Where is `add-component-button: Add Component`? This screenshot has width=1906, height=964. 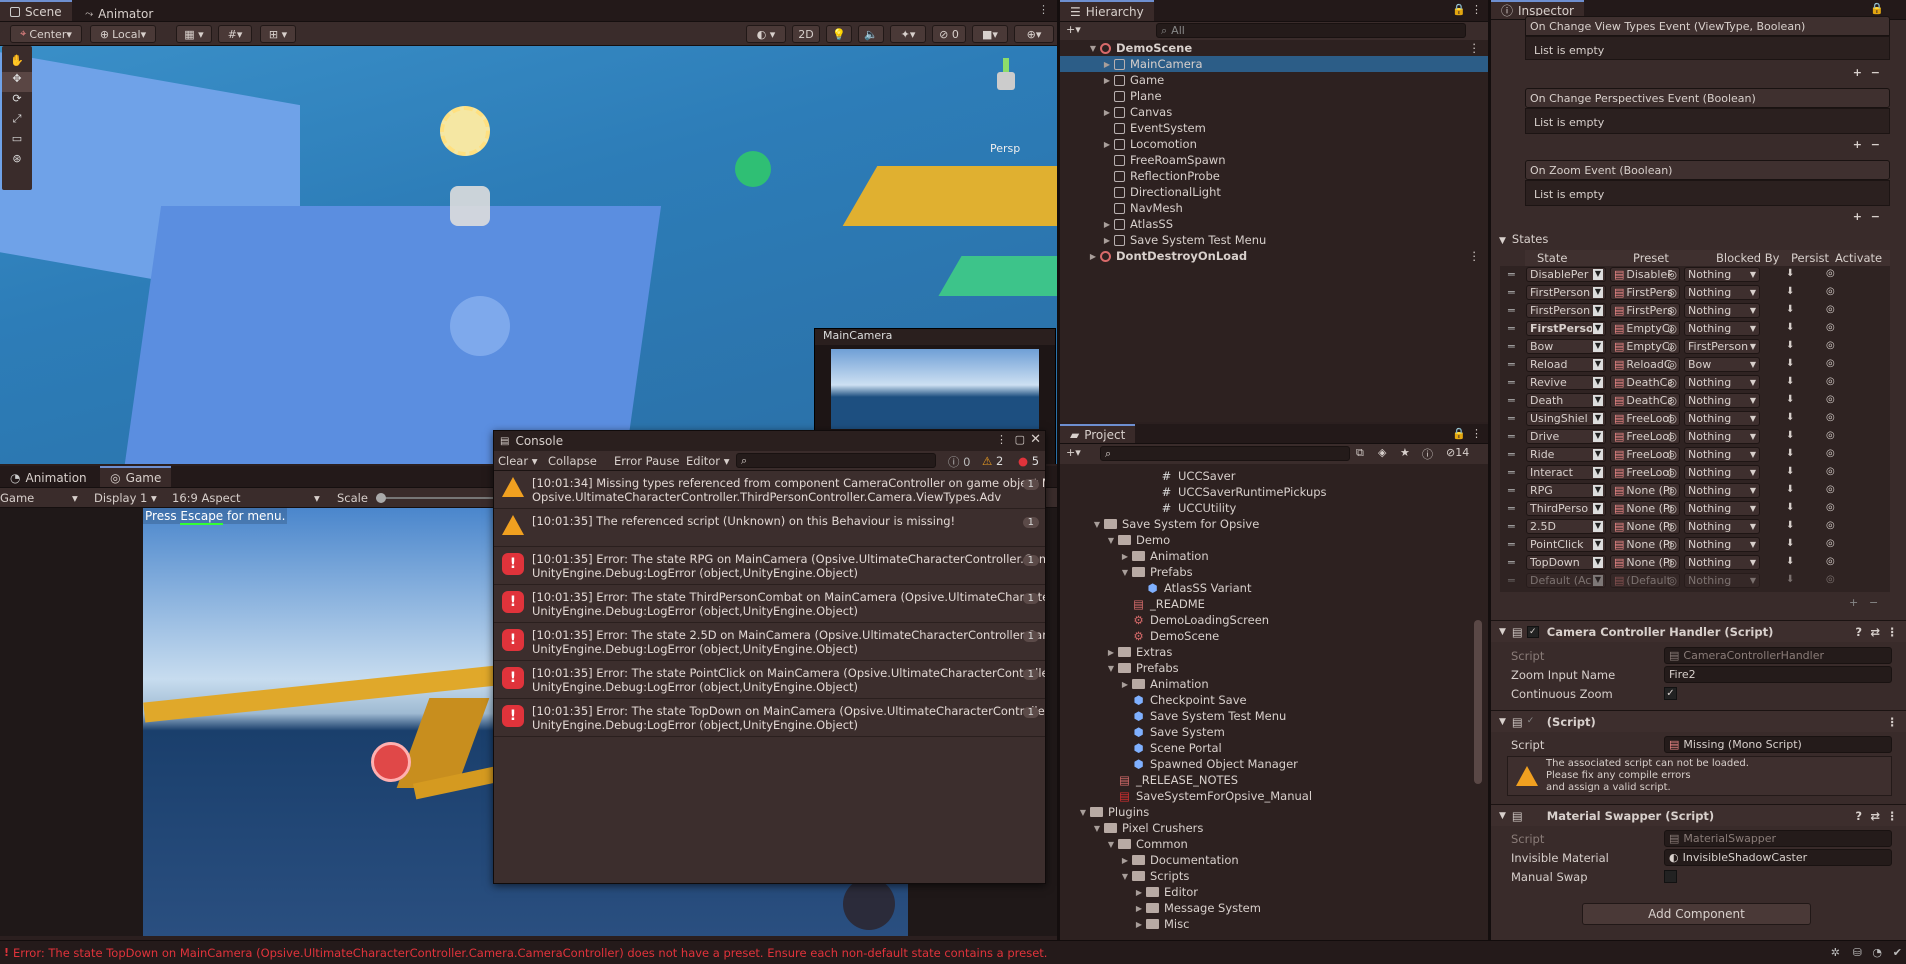 add-component-button: Add Component is located at coordinates (1696, 914).